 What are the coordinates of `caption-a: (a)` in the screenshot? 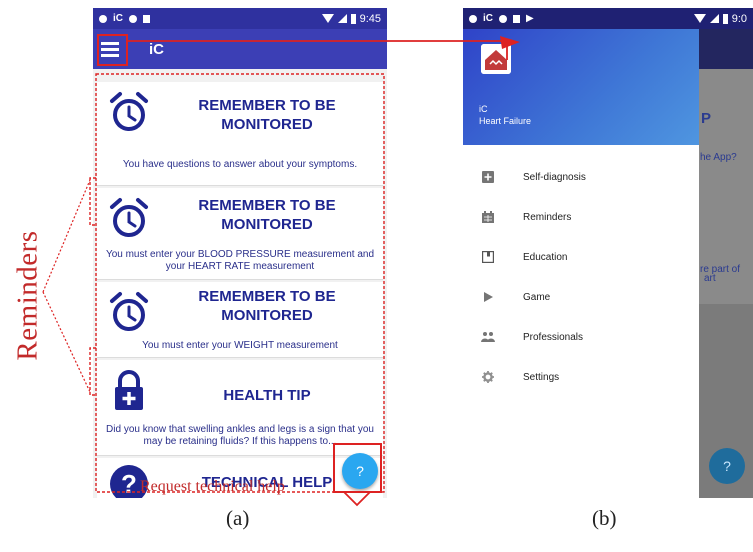 It's located at (238, 518).